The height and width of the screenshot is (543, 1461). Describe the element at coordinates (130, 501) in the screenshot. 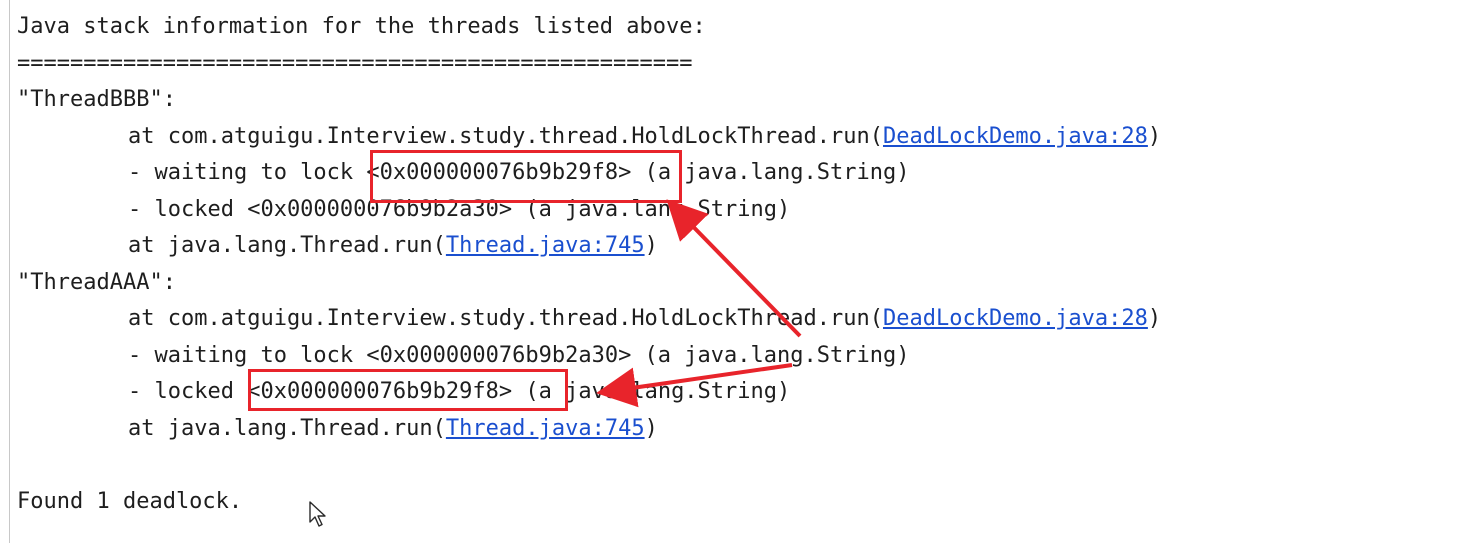

I see `deadlock-summary: Found 1 deadlock.` at that location.